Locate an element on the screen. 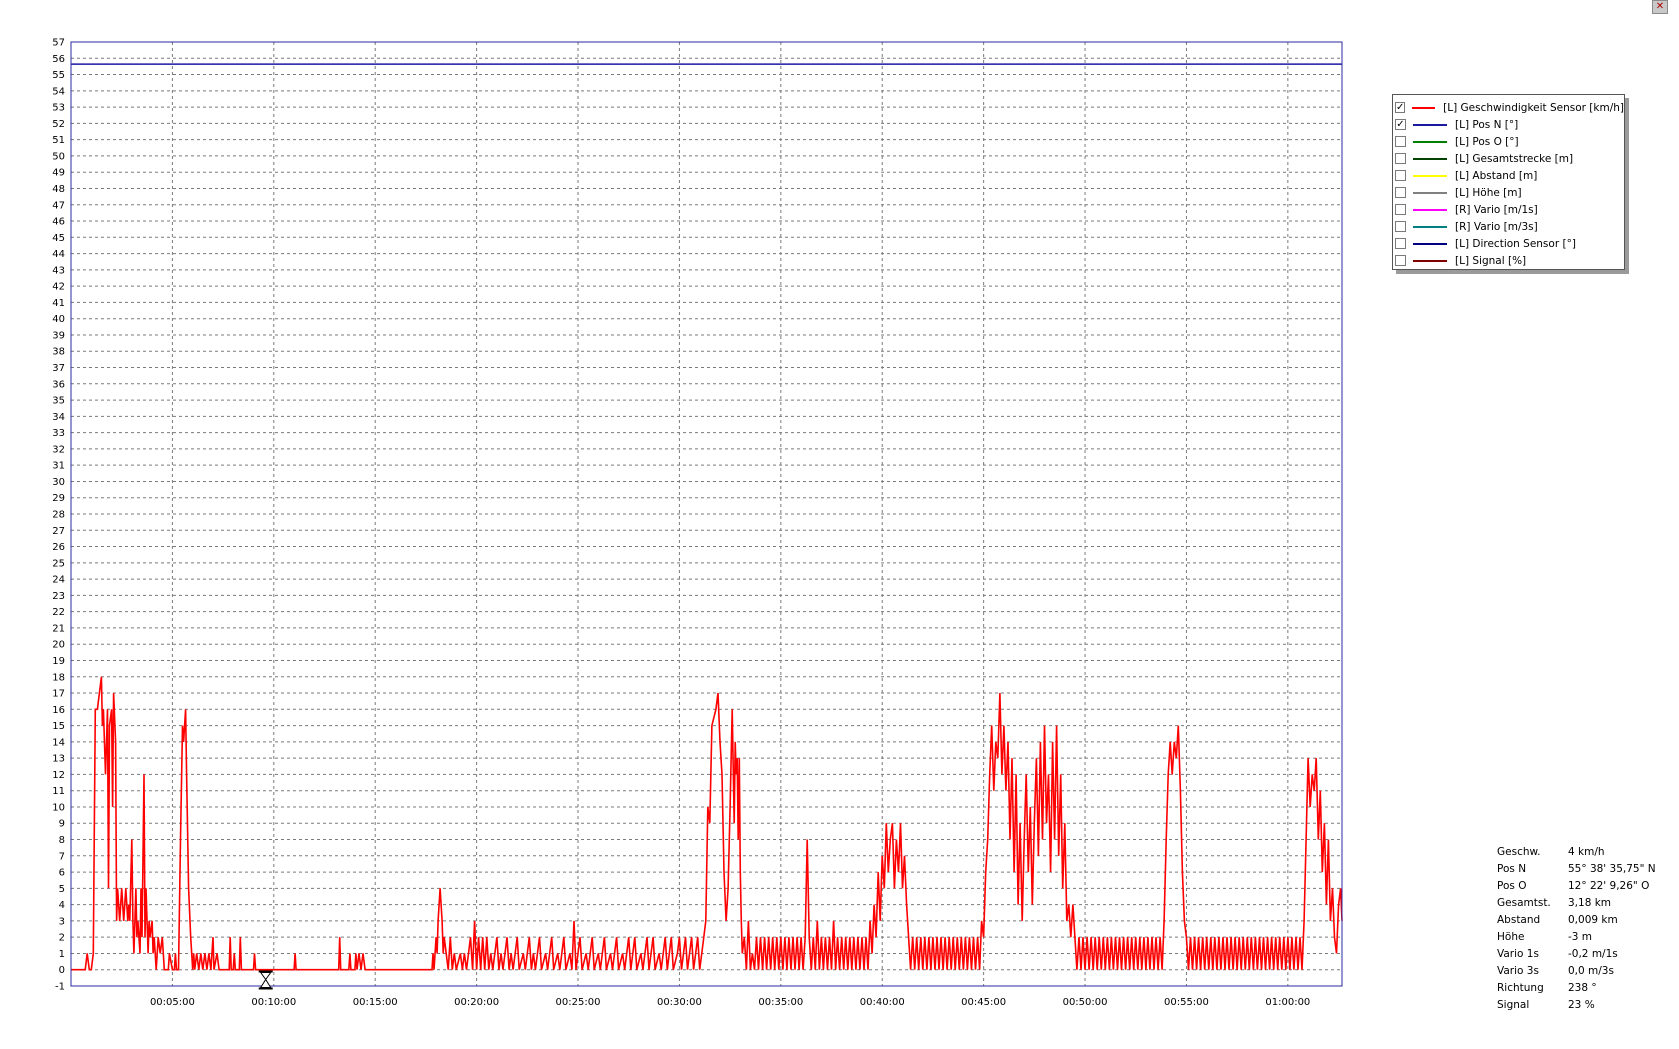  y-tick-label: 7 is located at coordinates (62, 856).